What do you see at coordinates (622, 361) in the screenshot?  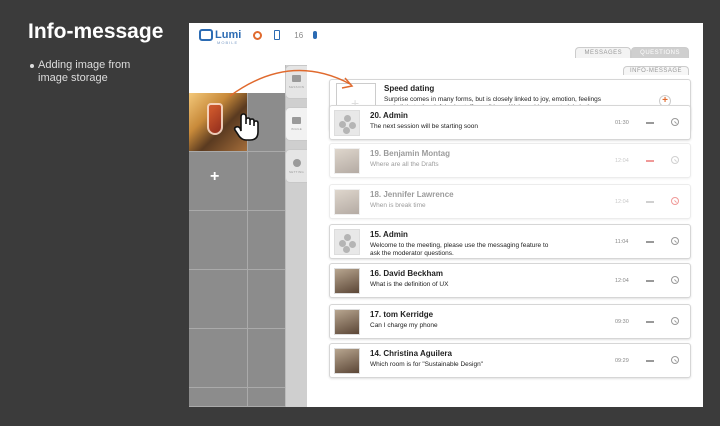 I see `message-time: 09:29` at bounding box center [622, 361].